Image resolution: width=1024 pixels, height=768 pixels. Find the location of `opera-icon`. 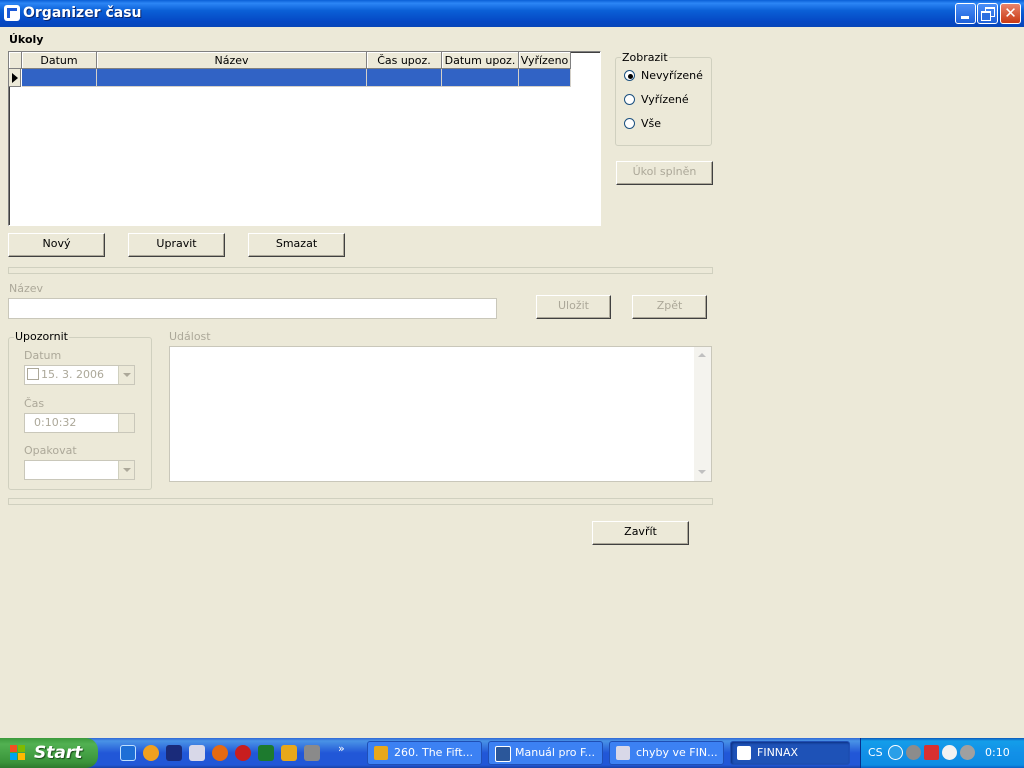

opera-icon is located at coordinates (243, 753).